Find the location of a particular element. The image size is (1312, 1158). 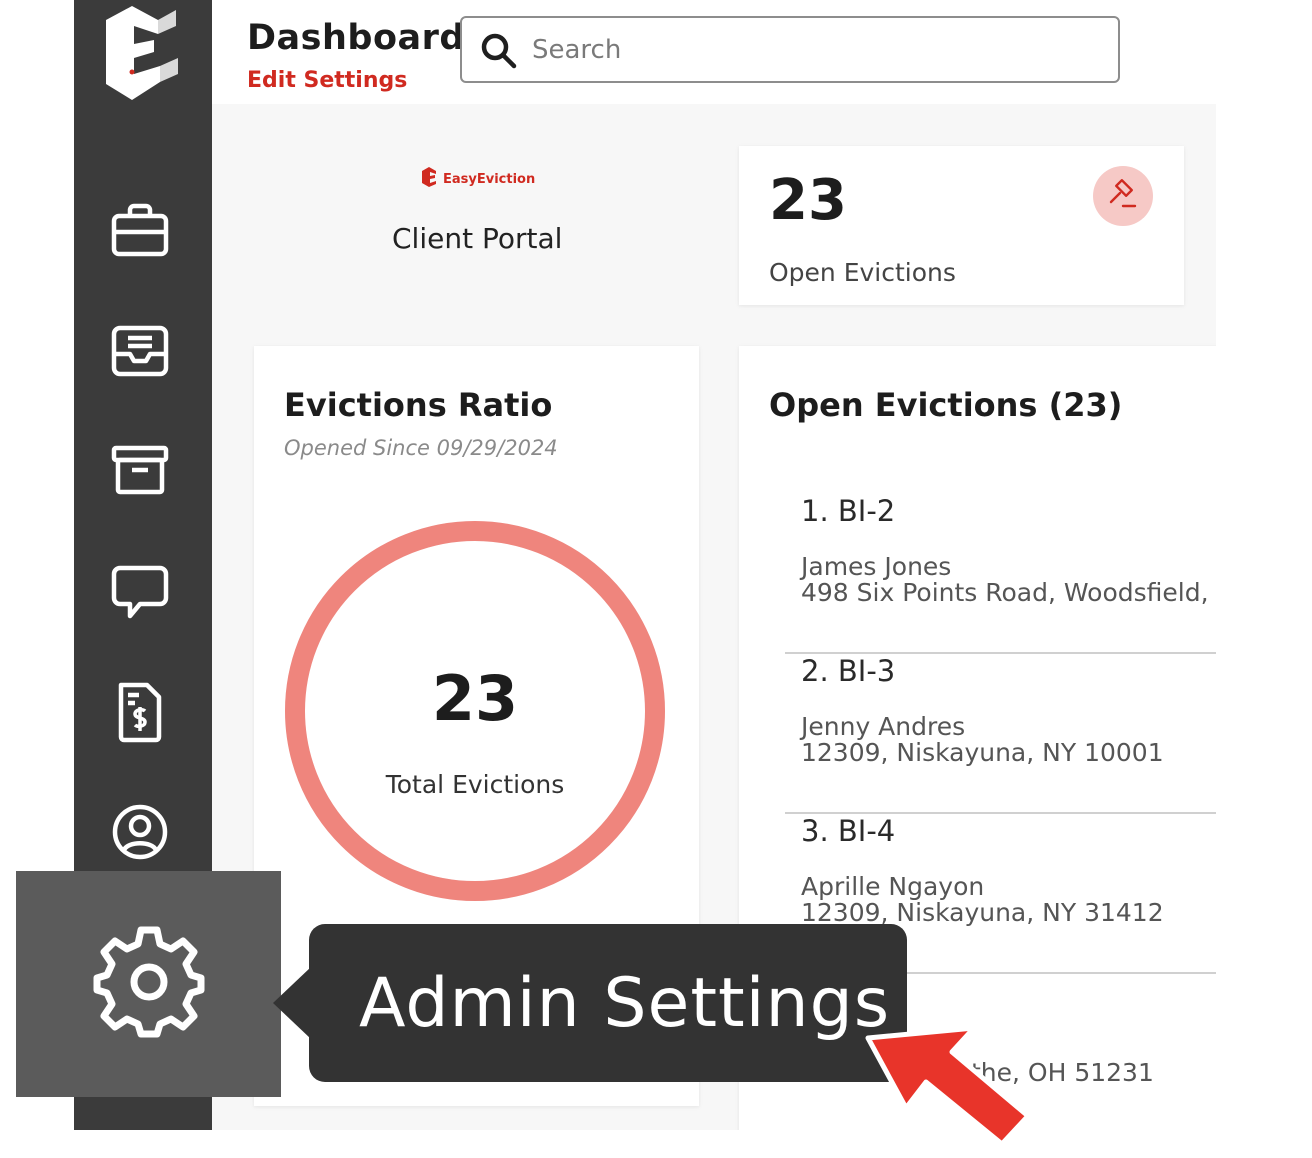

sidebar-item-inbox is located at coordinates (140, 352).